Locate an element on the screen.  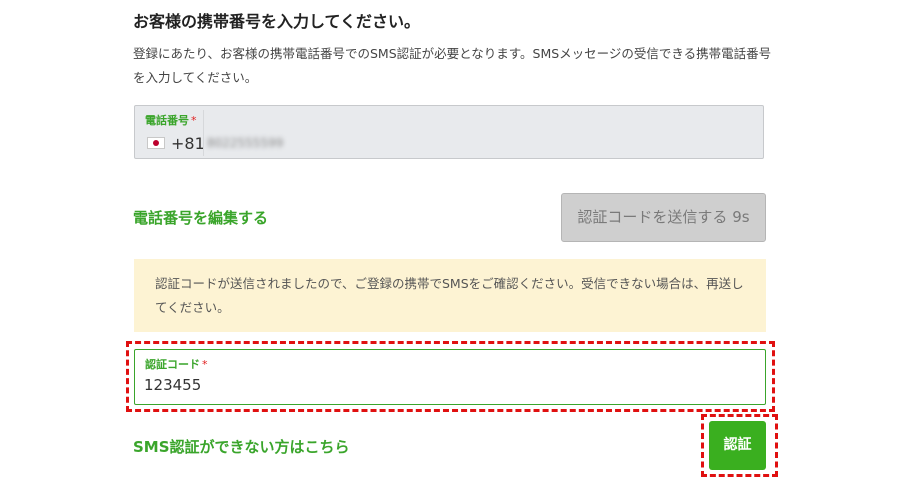
page-heading: お客様の携帯番号を入力してください。 is located at coordinates (277, 21).